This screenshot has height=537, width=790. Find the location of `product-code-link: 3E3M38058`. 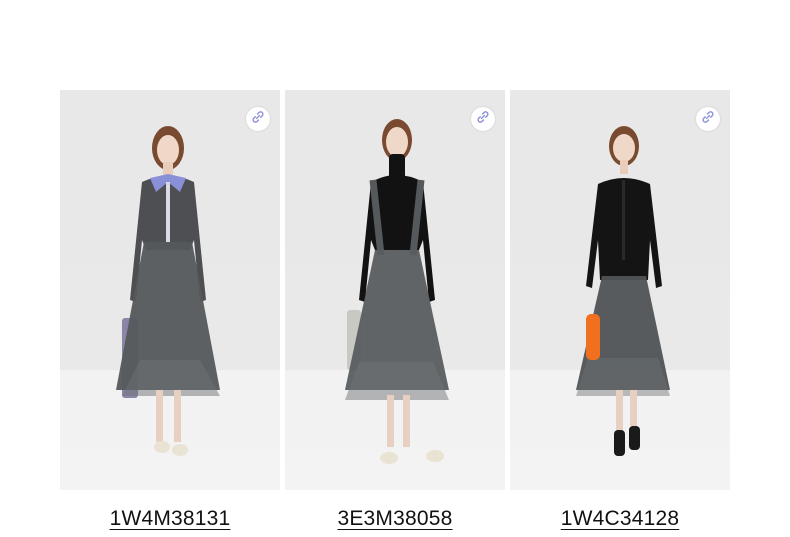

product-code-link: 3E3M38058 is located at coordinates (395, 519).